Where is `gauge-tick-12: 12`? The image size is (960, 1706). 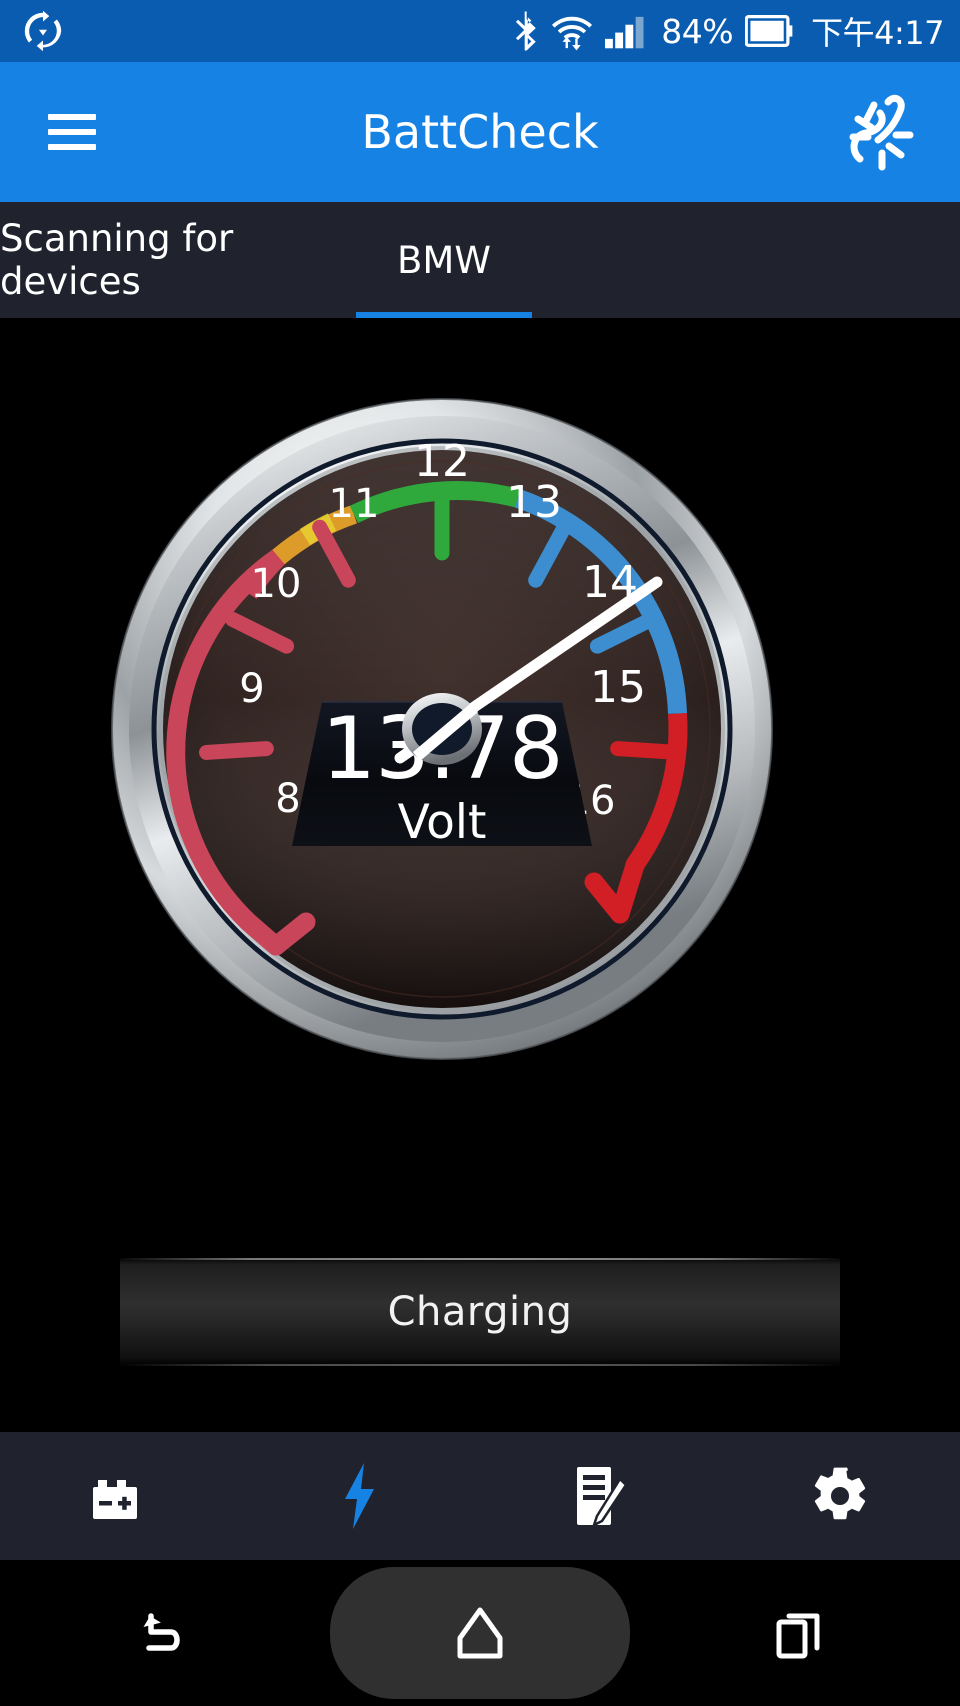
gauge-tick-12: 12 is located at coordinates (442, 461).